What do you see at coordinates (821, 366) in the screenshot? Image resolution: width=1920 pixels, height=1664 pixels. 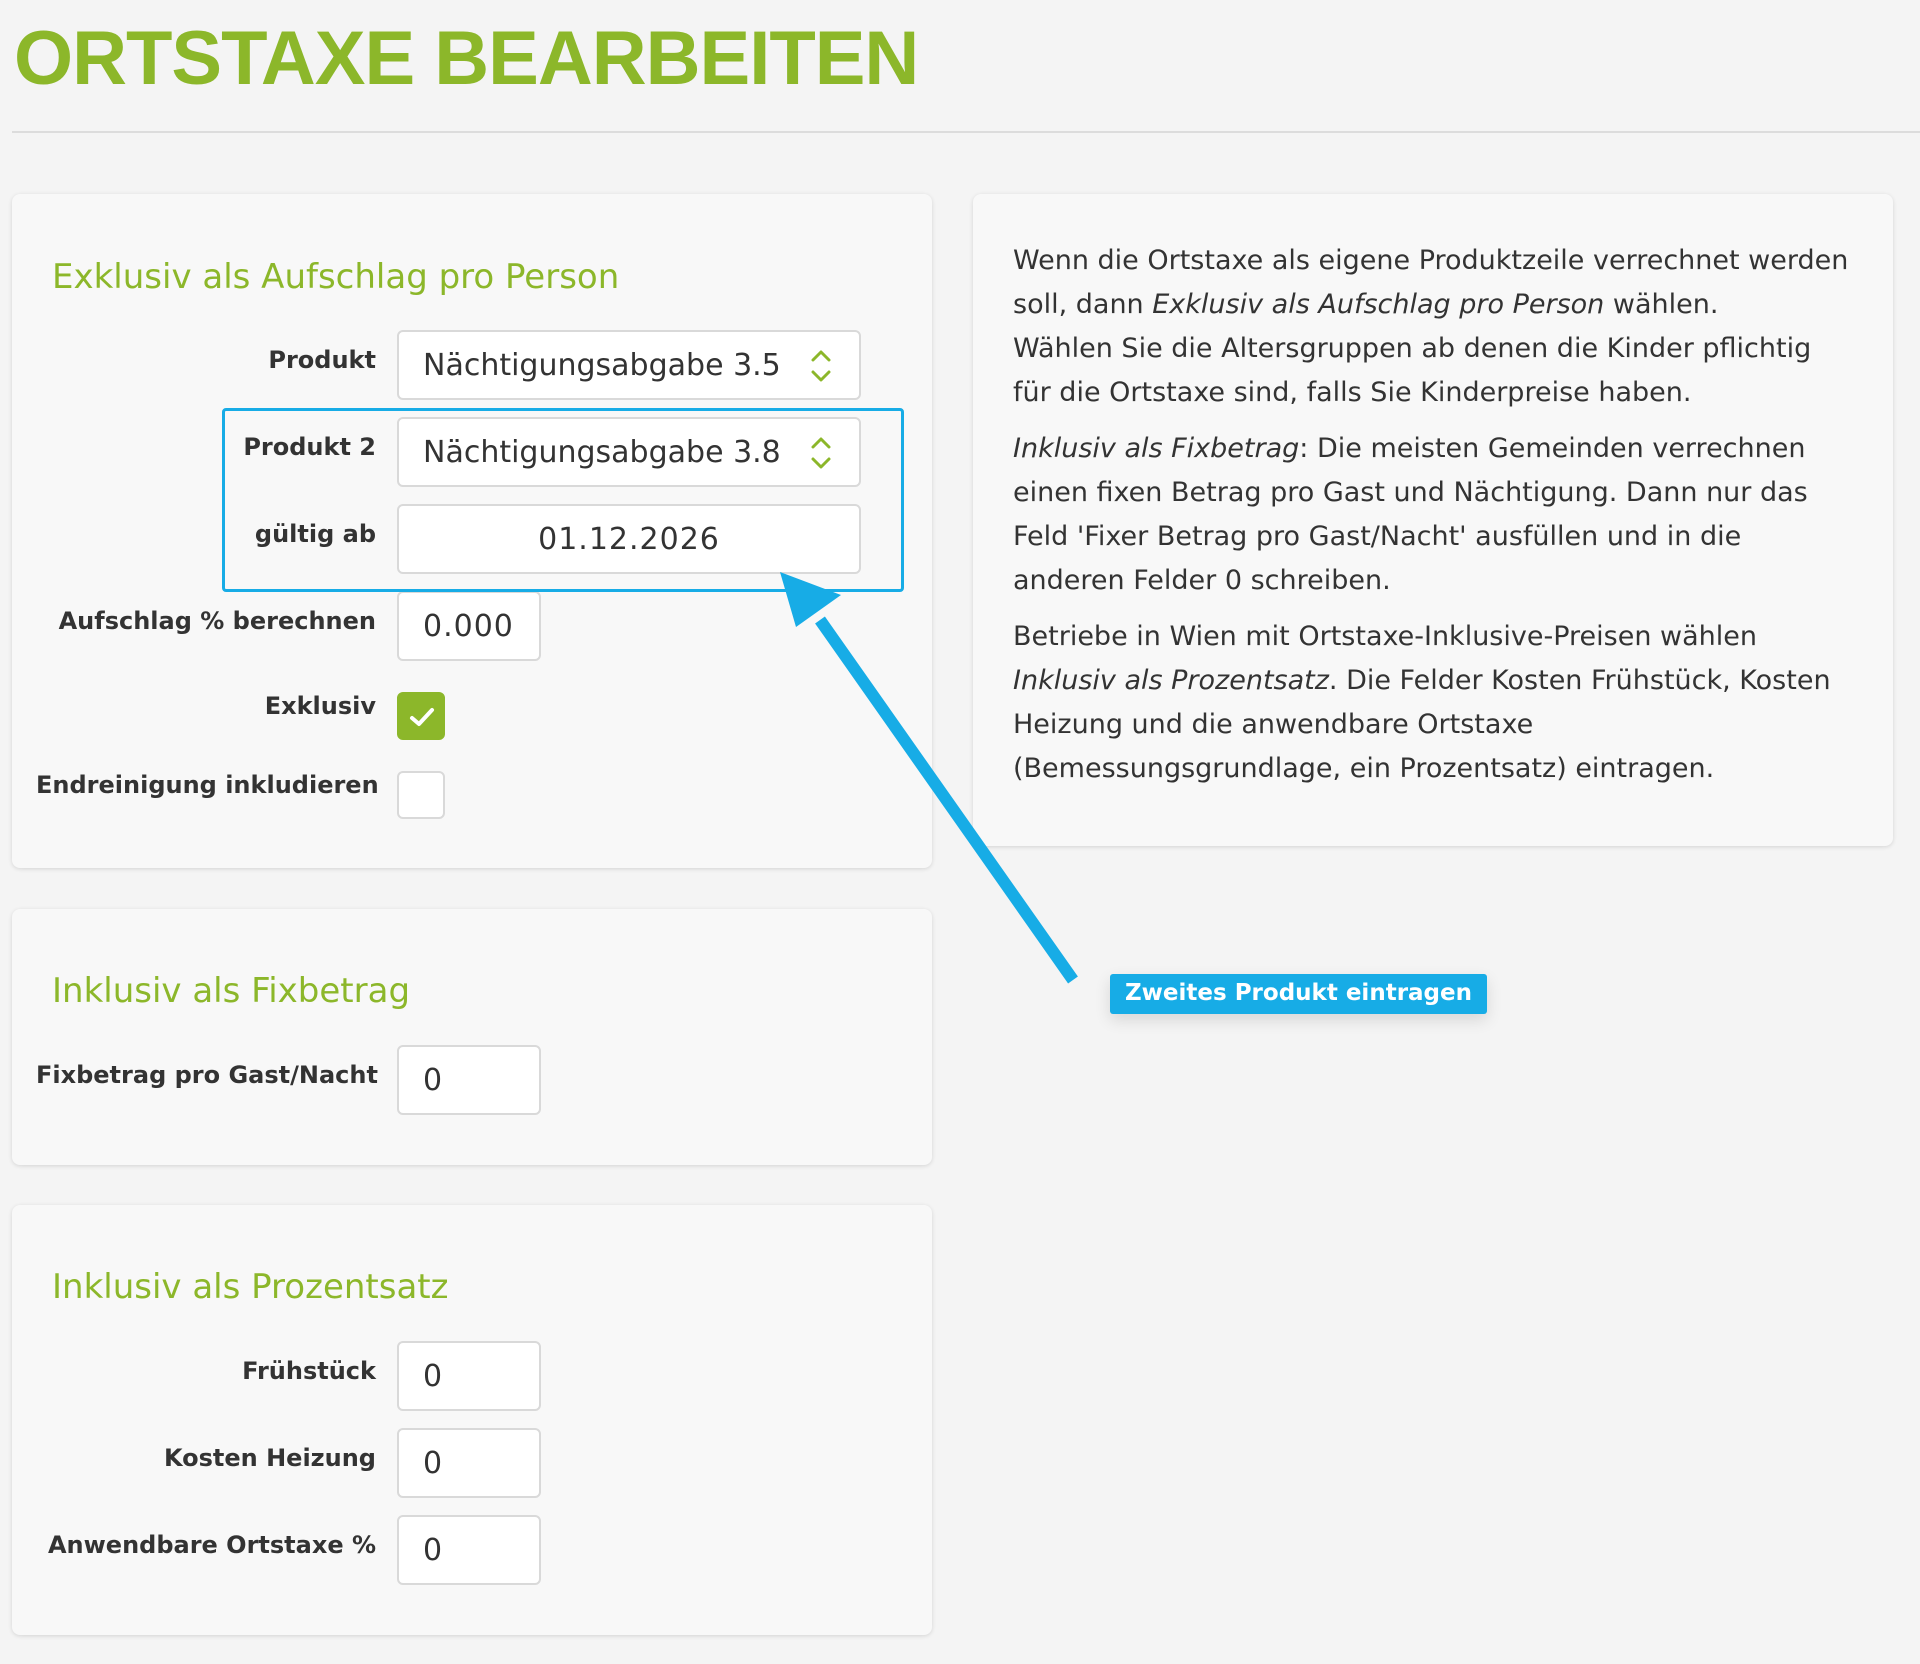 I see `select-arrows-icon` at bounding box center [821, 366].